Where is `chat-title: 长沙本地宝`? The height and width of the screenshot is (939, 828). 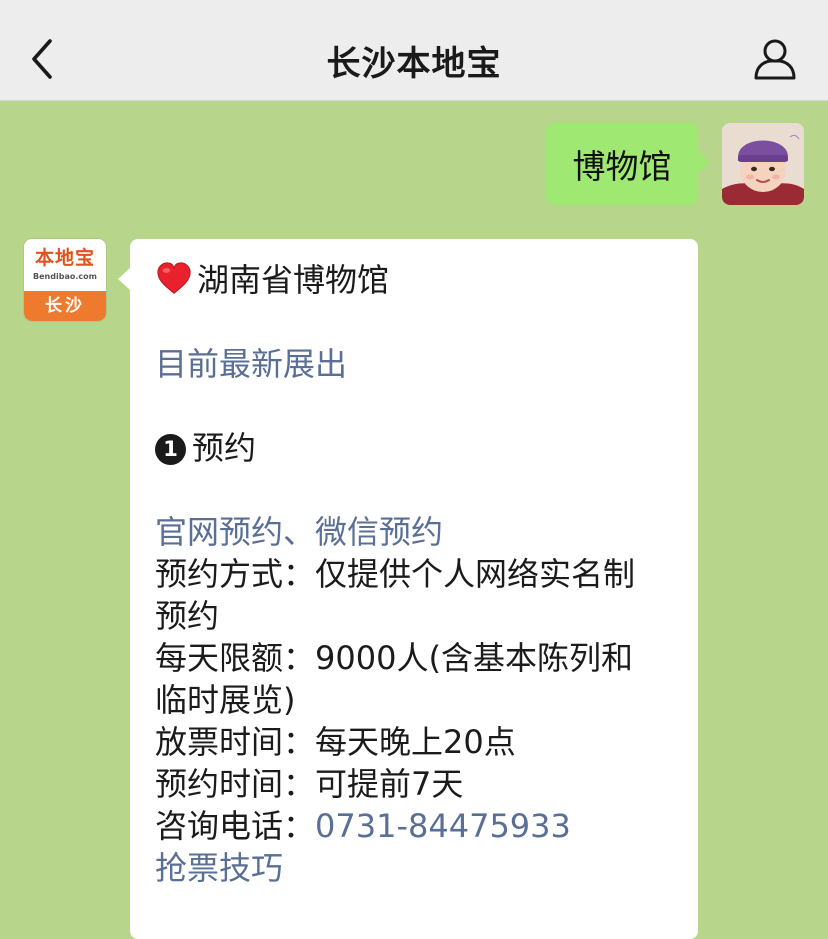
chat-title: 长沙本地宝 is located at coordinates (414, 64).